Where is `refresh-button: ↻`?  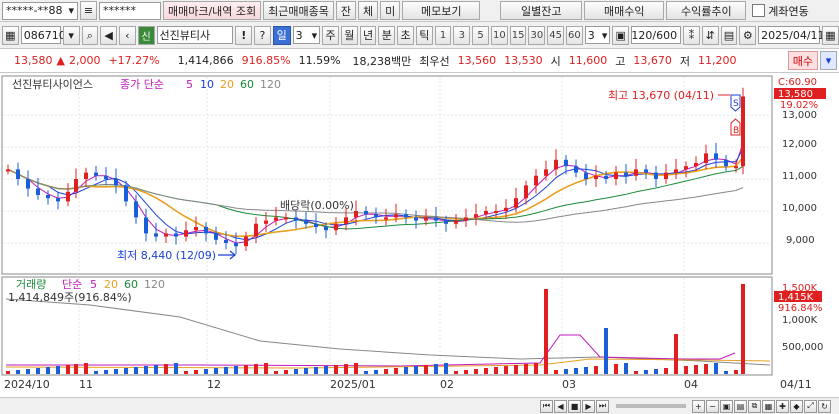 refresh-button: ↻ is located at coordinates (824, 406).